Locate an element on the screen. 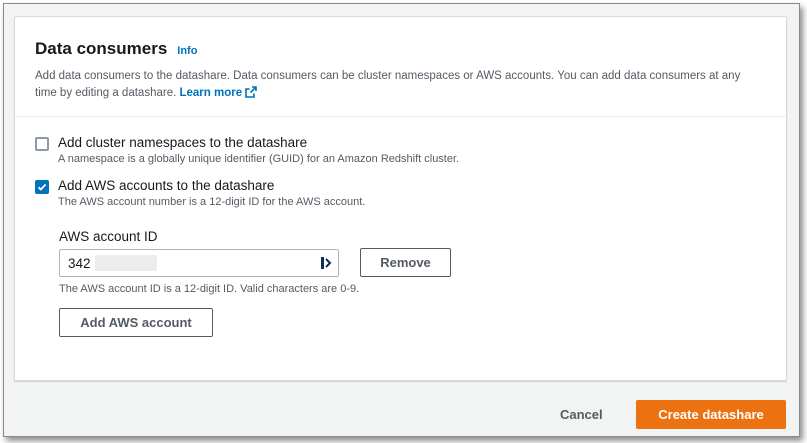 This screenshot has width=807, height=443. learn-more-link: Learn more is located at coordinates (218, 92).